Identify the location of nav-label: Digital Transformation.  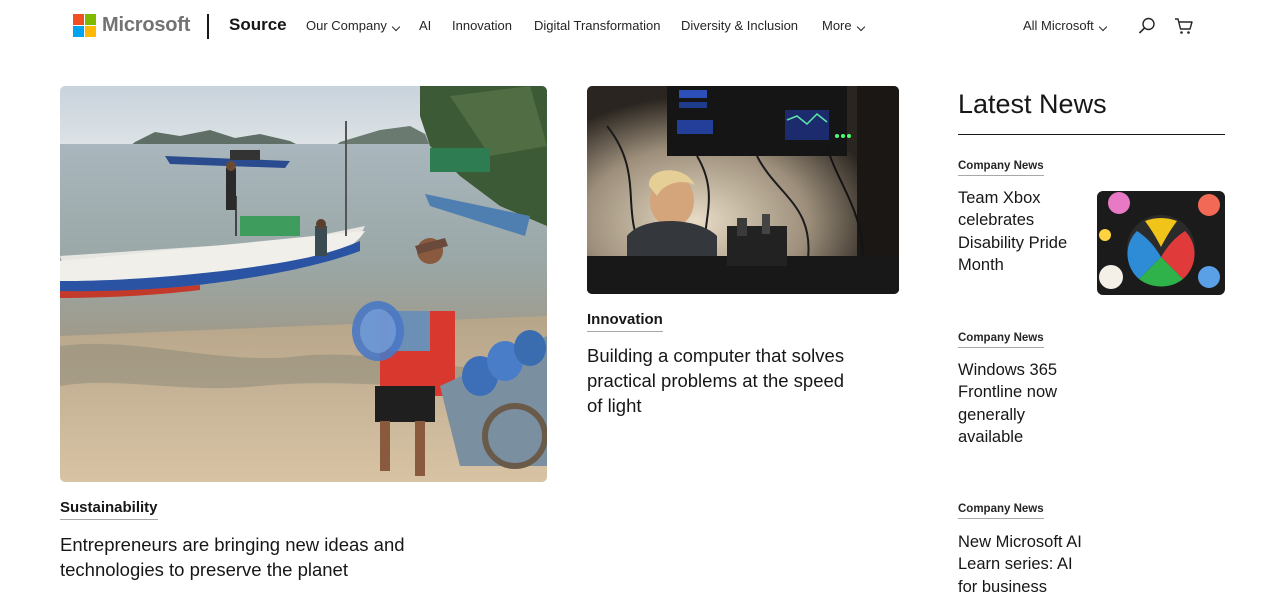
(597, 25).